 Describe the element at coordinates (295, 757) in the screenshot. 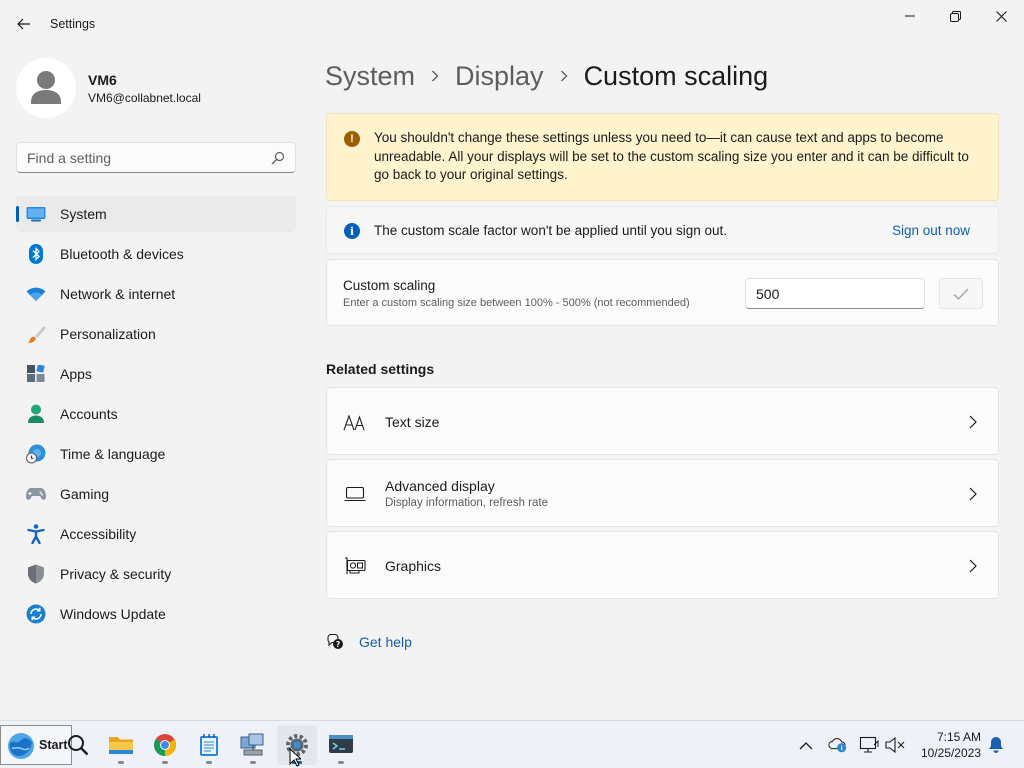

I see `mouse-cursor-icon` at that location.